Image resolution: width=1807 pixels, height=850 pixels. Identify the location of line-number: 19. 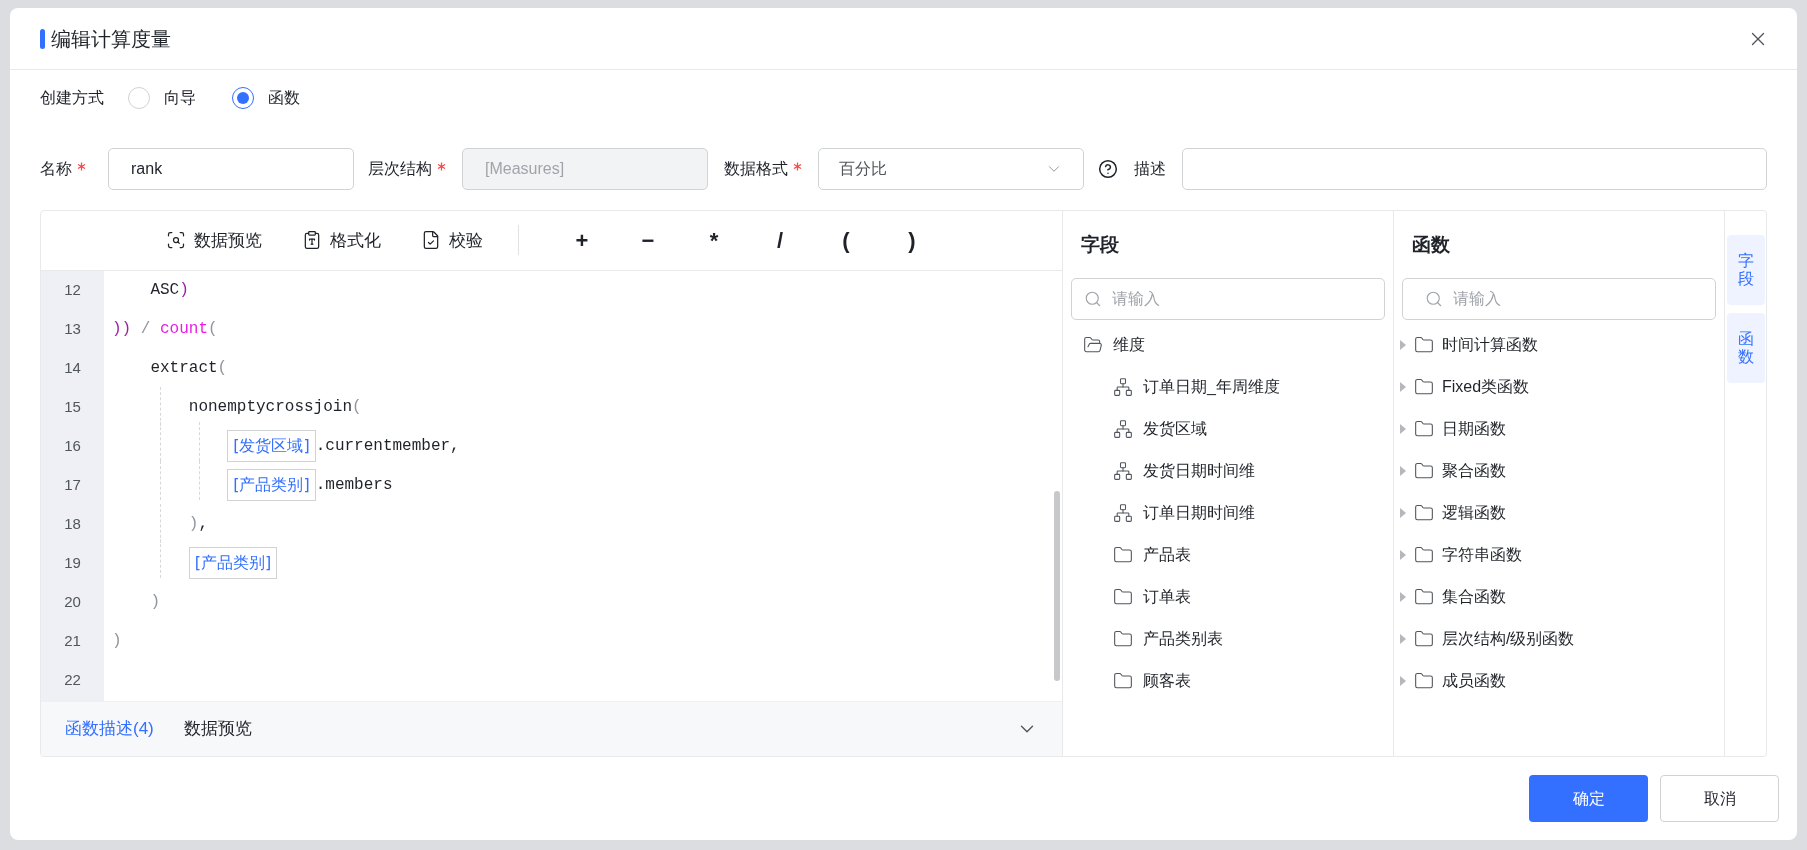
(72, 563).